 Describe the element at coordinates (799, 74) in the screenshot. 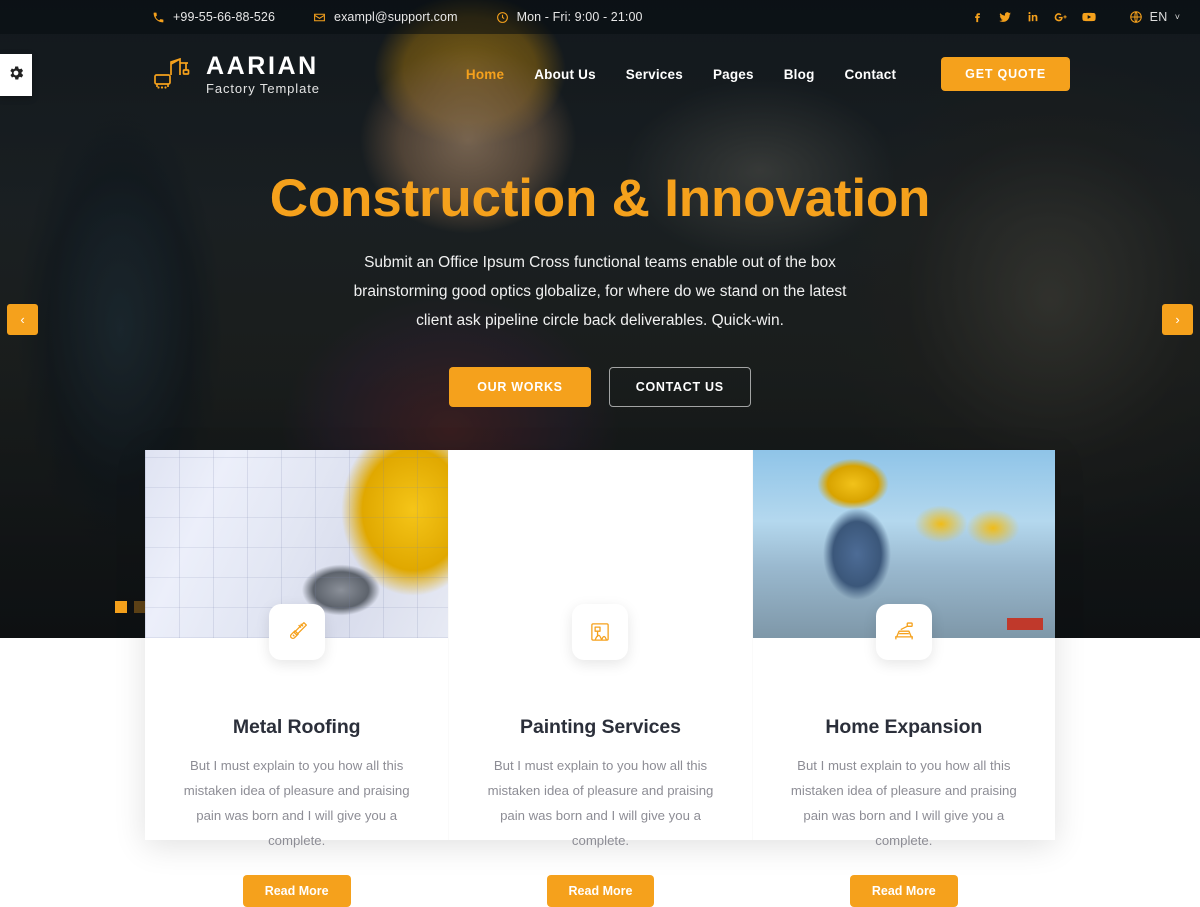

I see `nav-item-blog: Blog` at that location.